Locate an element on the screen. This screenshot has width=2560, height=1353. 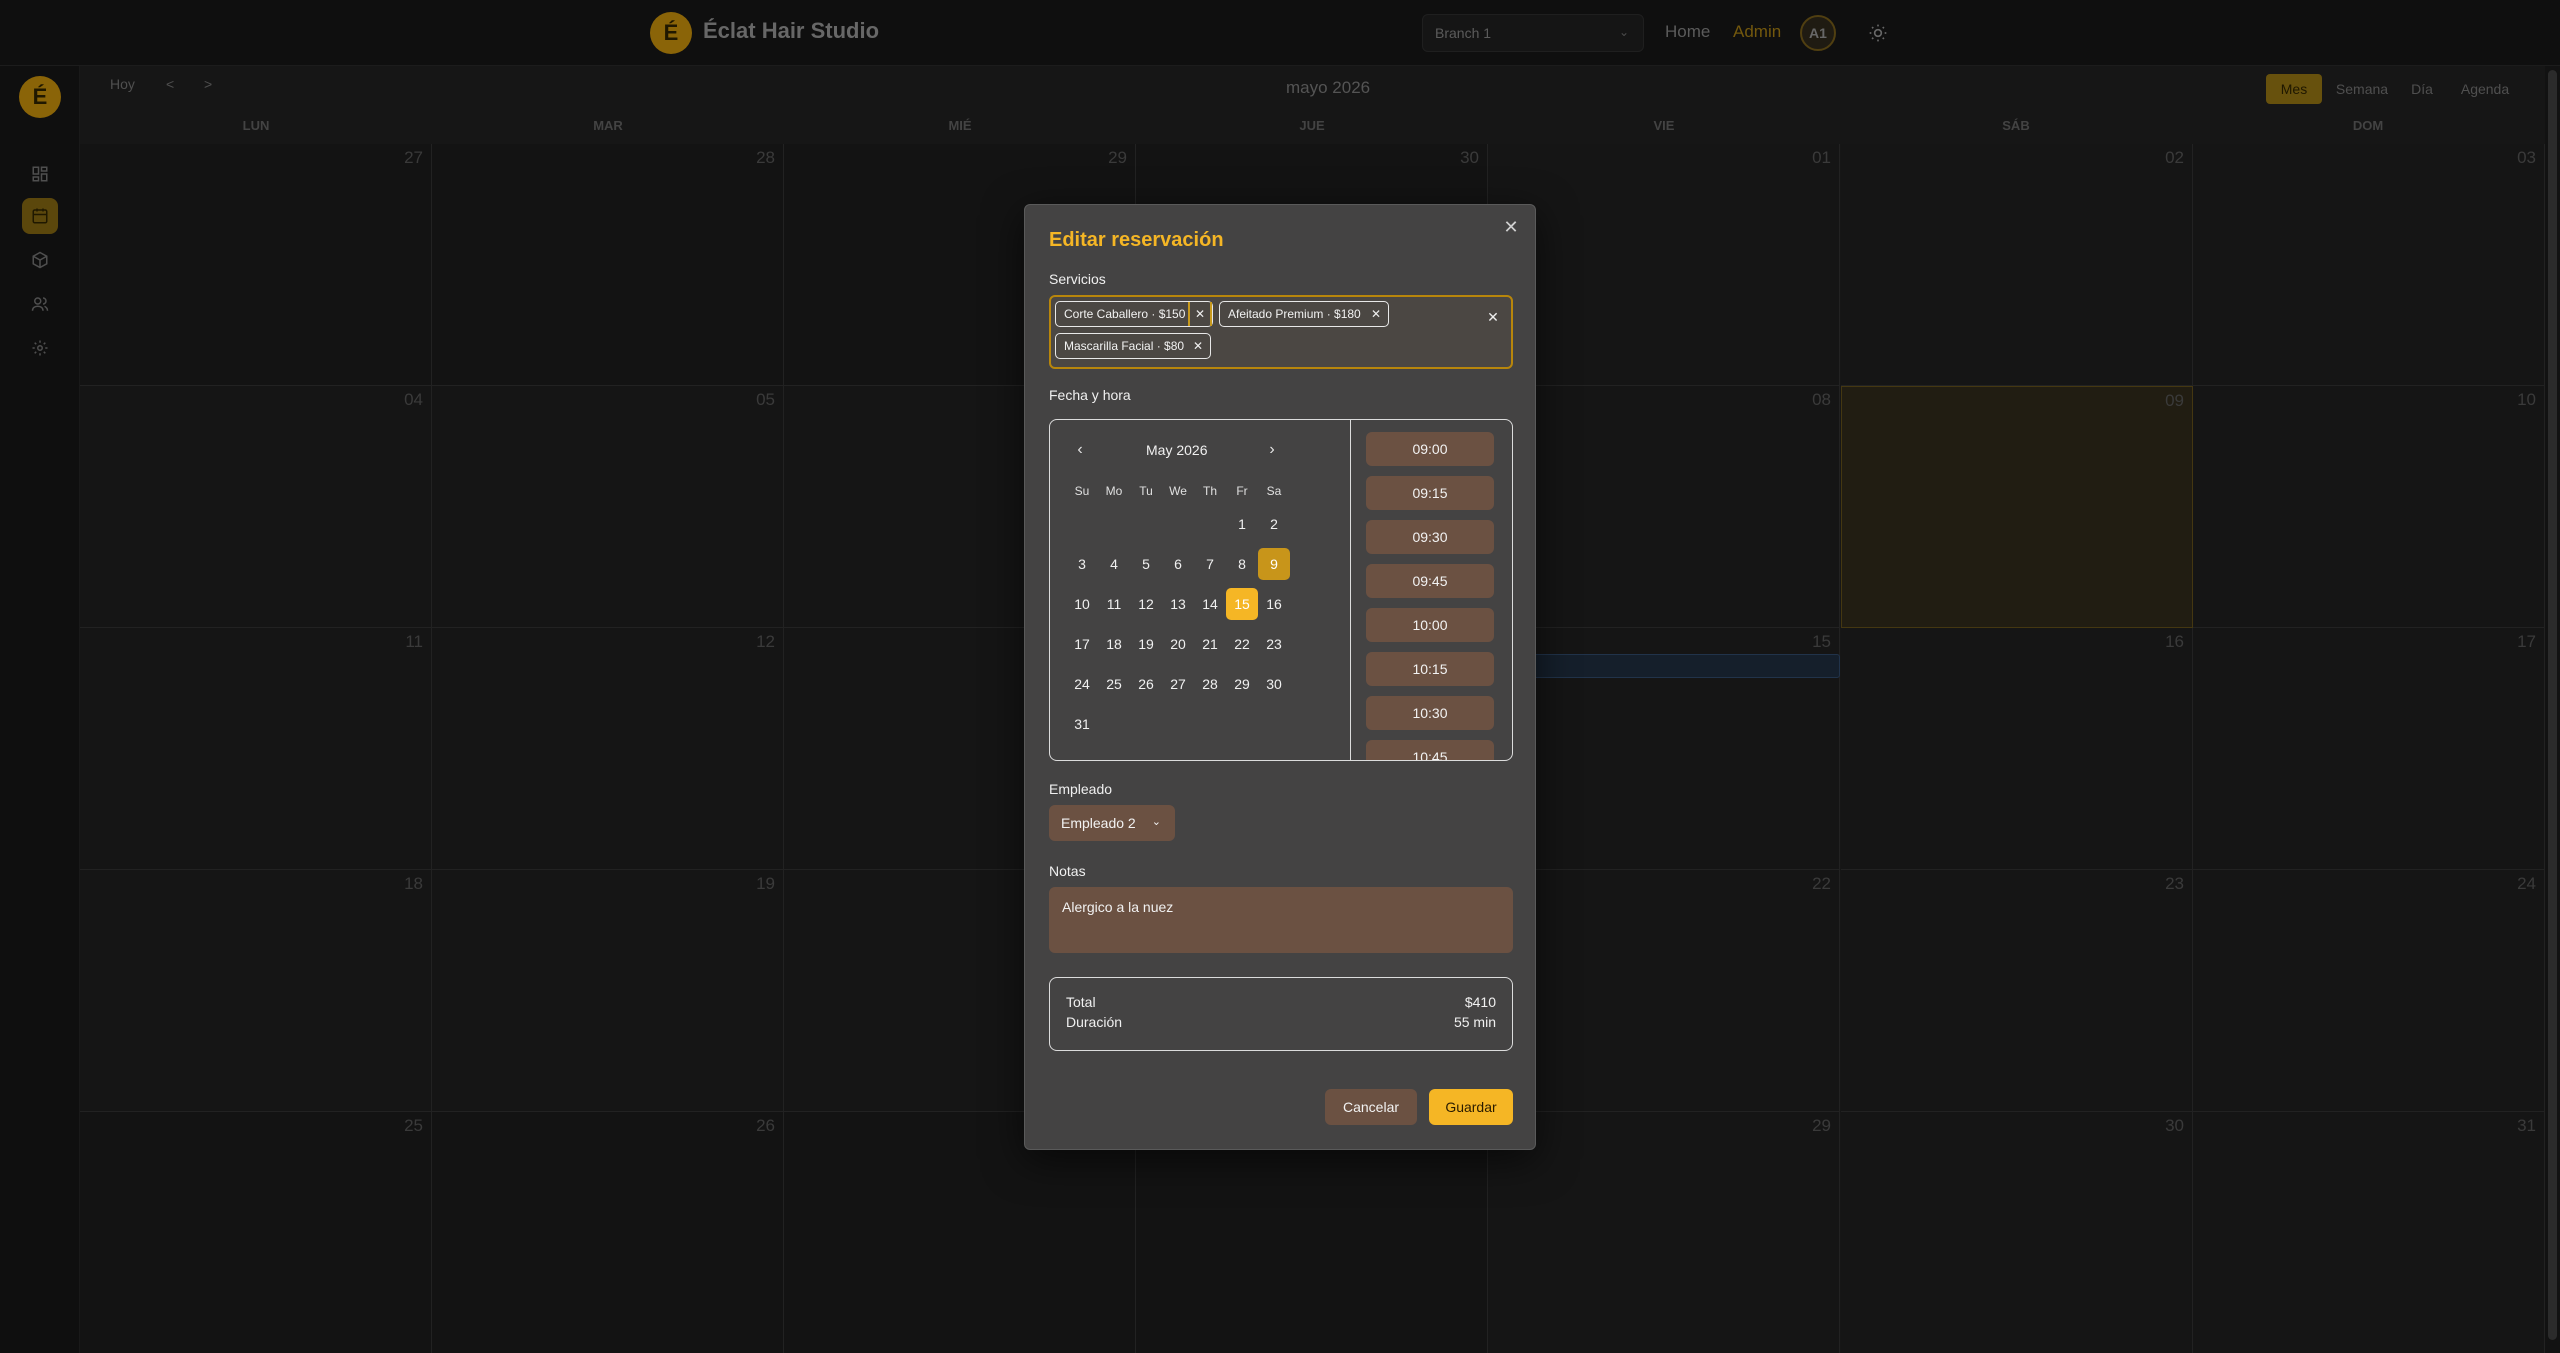
time-slot-list: 09:00 09:15 09:30 09:45 10:00 10:15 10:30 10:45 is located at coordinates (1432, 590).